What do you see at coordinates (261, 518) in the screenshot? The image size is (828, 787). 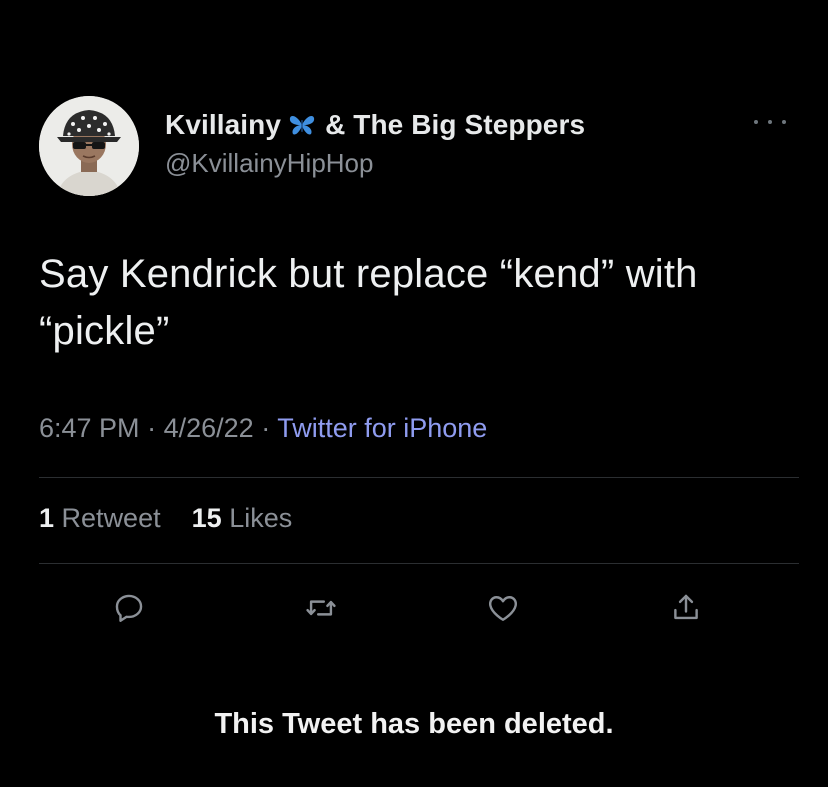 I see `like-label: Likes` at bounding box center [261, 518].